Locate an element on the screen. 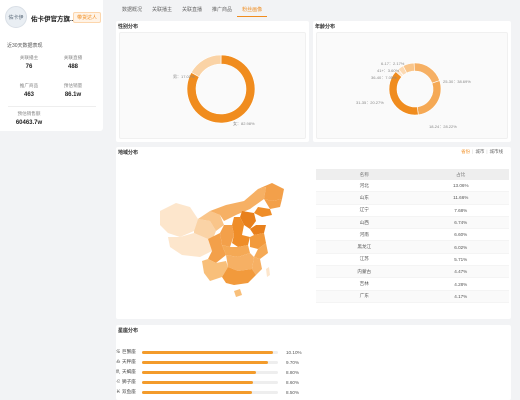 The width and height of the screenshot is (520, 400). tab-lives: 关联直播 is located at coordinates (192, 10).